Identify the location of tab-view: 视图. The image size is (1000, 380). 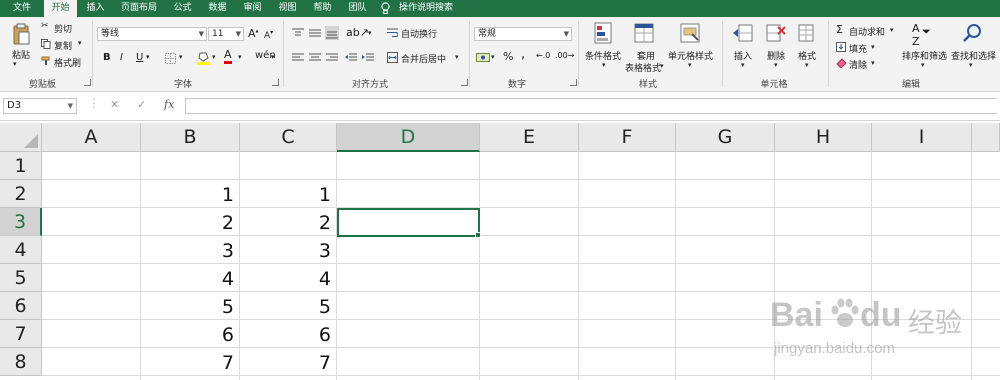
(287, 8).